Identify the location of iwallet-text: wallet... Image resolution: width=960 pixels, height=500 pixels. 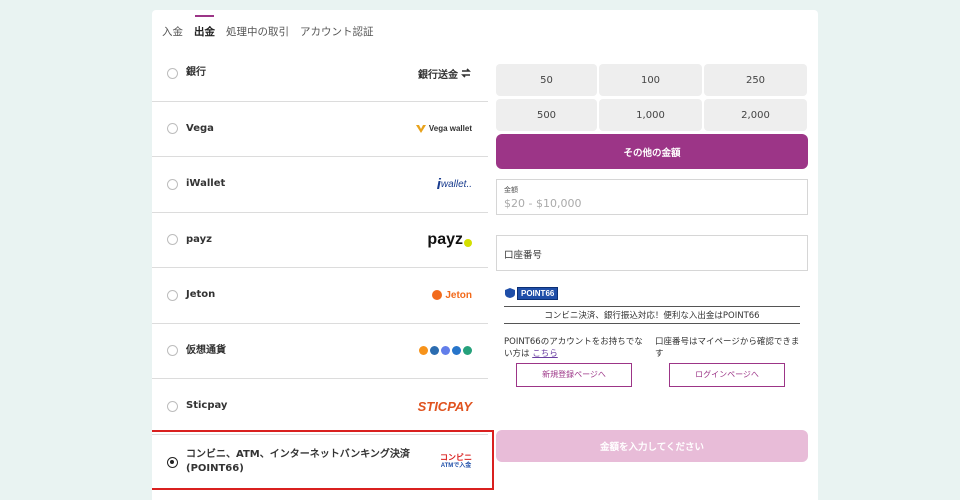
(456, 184).